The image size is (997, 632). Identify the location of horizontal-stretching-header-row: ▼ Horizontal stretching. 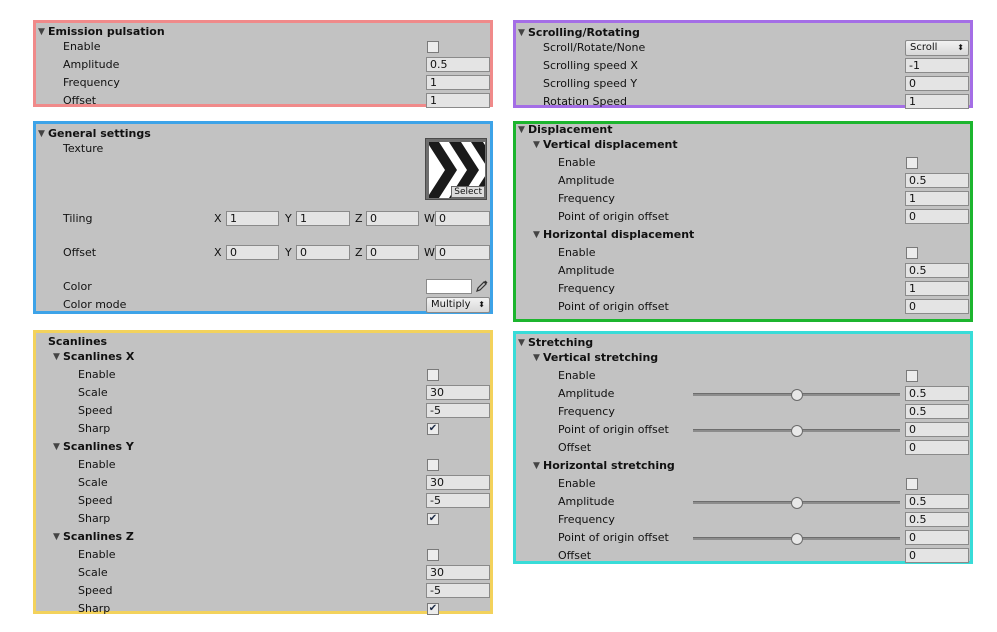
(743, 466).